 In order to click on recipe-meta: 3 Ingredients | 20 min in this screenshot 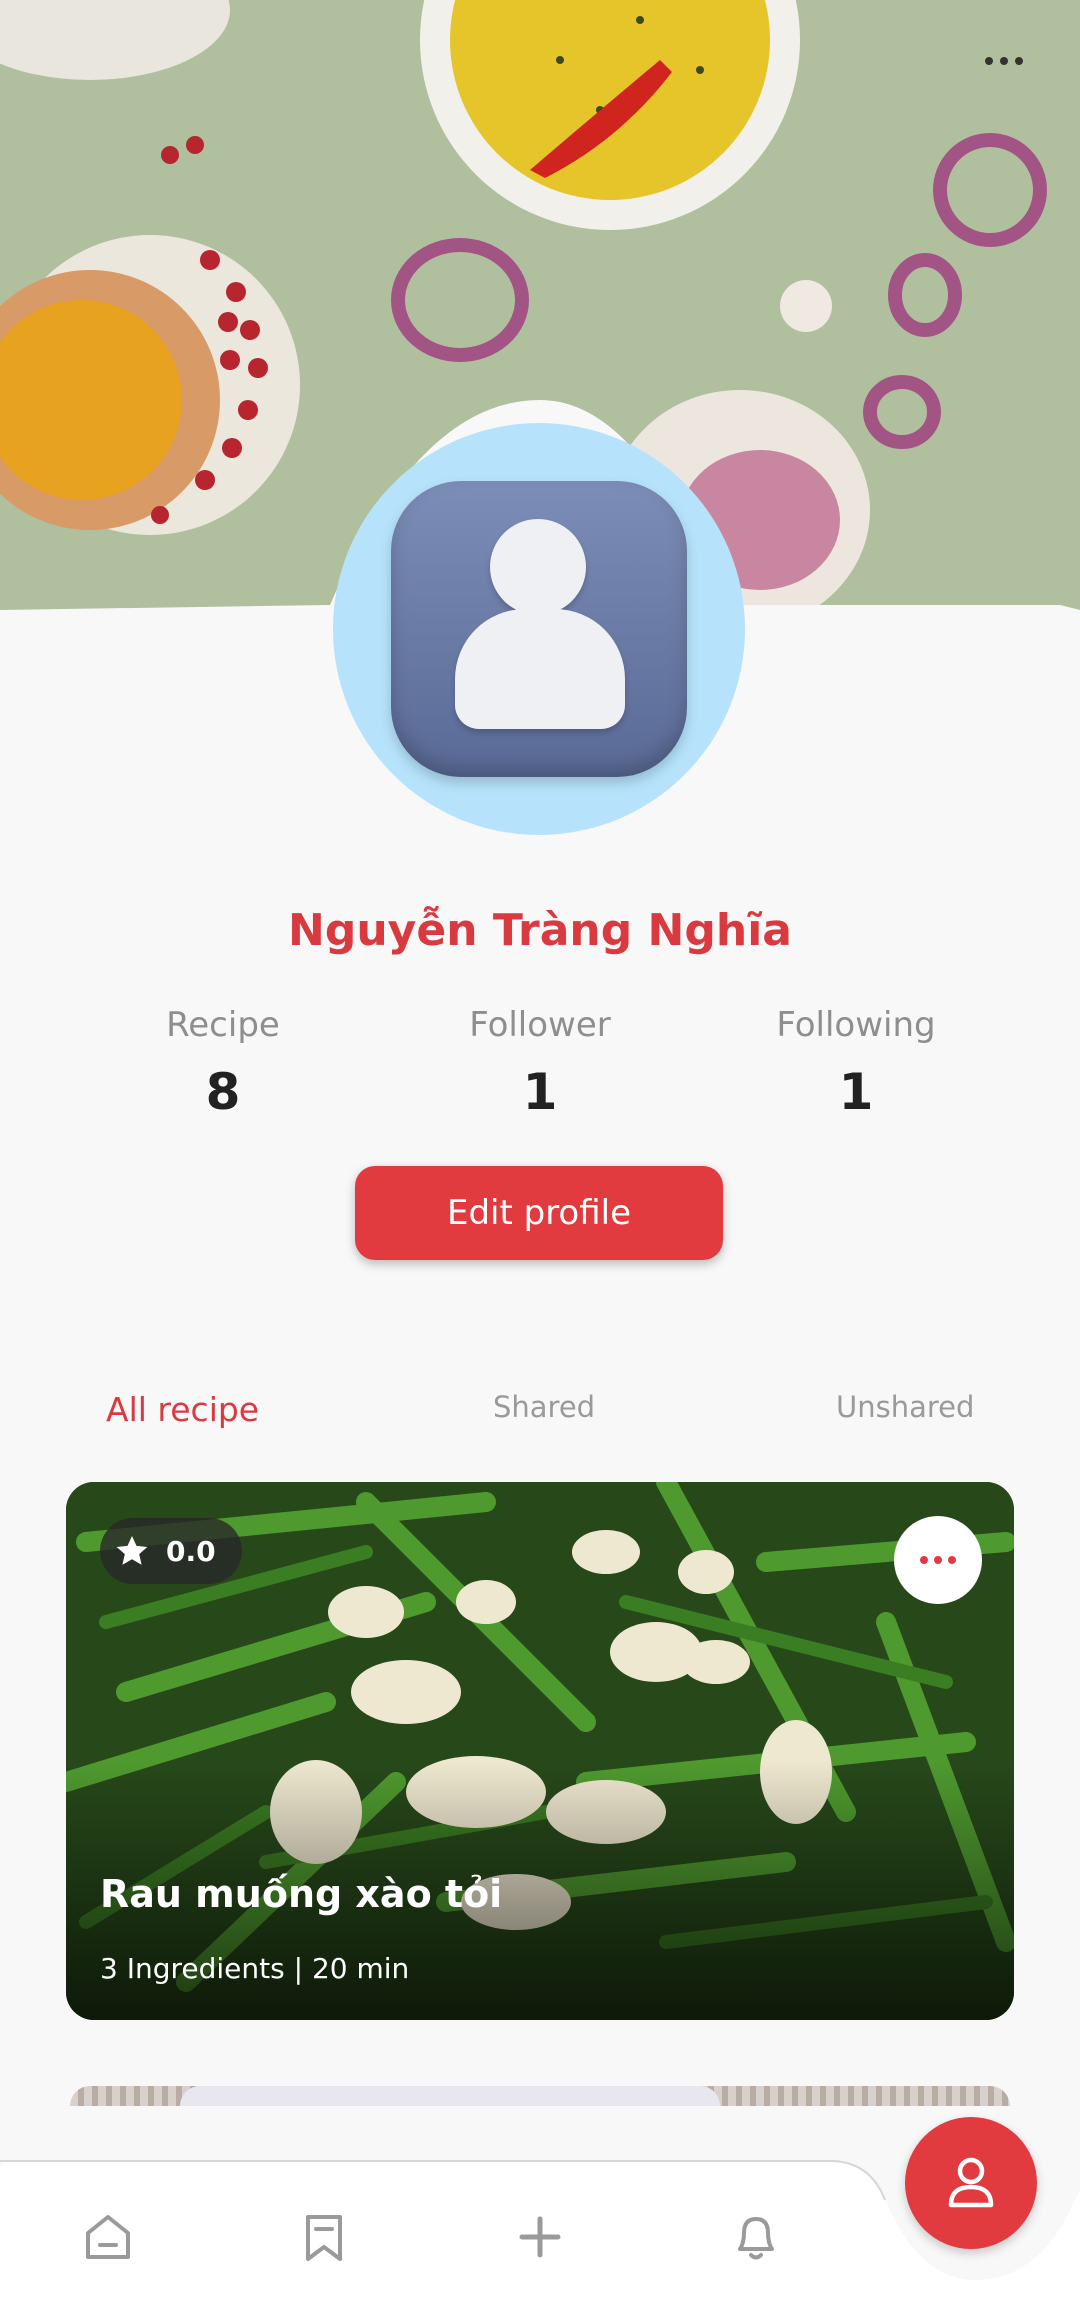, I will do `click(255, 1968)`.